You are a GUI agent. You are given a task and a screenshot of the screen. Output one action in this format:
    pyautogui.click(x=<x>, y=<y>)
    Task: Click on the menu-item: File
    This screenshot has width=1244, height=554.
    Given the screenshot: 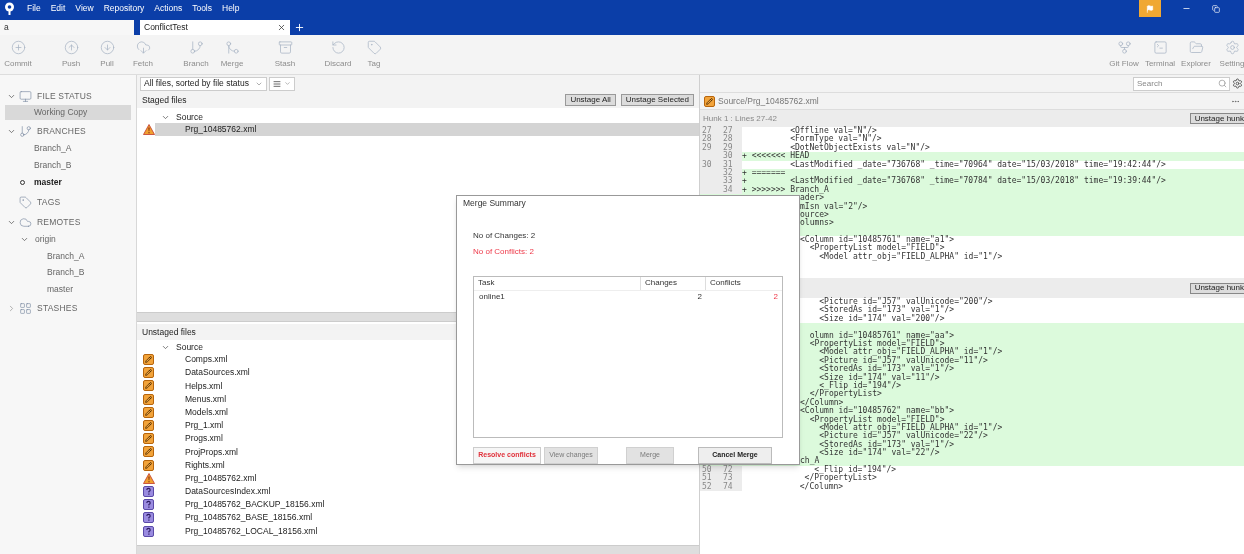 What is the action you would take?
    pyautogui.click(x=34, y=8)
    